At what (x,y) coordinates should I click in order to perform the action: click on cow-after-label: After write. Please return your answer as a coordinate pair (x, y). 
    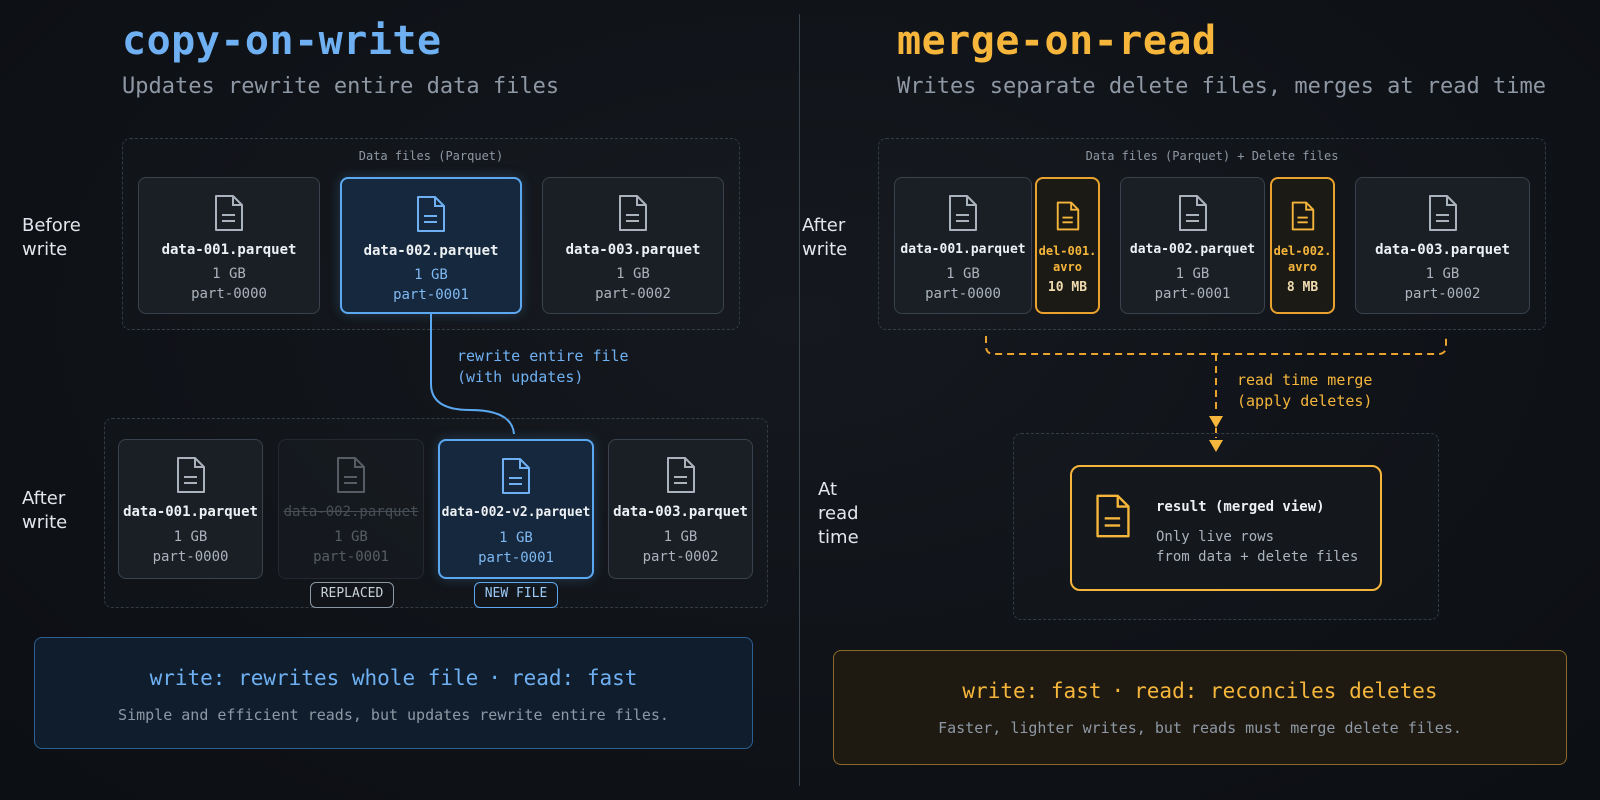
    Looking at the image, I should click on (45, 510).